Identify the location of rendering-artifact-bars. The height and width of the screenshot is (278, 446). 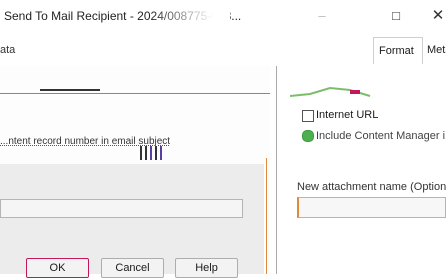
(155, 153).